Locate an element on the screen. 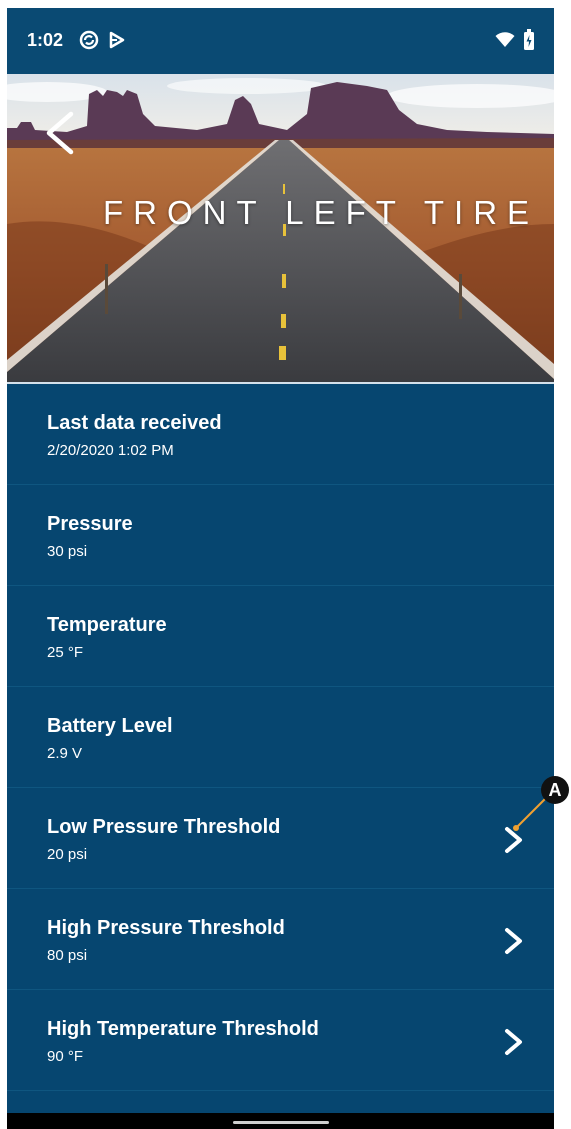 Image resolution: width=571 pixels, height=1129 pixels. home-handle is located at coordinates (281, 1122).